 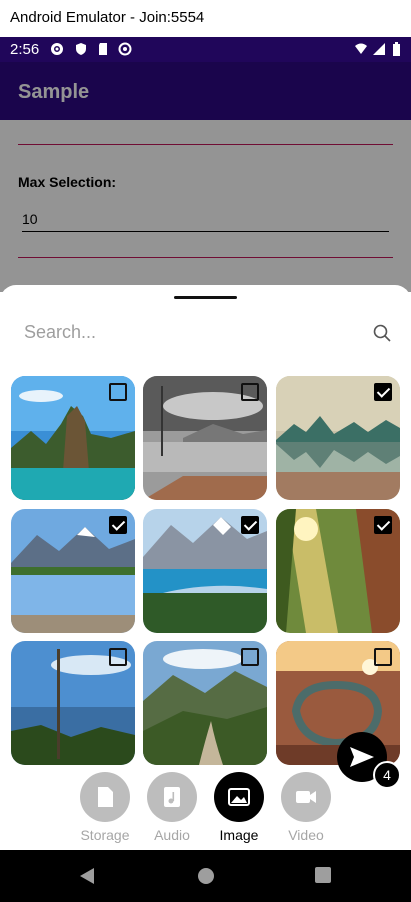 What do you see at coordinates (205, 703) in the screenshot?
I see `image-tile-canyon-river` at bounding box center [205, 703].